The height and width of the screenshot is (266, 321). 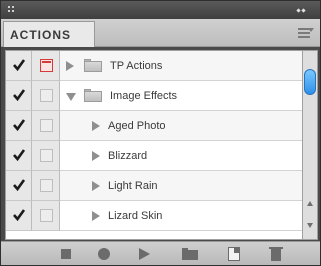 I want to click on list-item: Aged Photo, so click(x=154, y=126).